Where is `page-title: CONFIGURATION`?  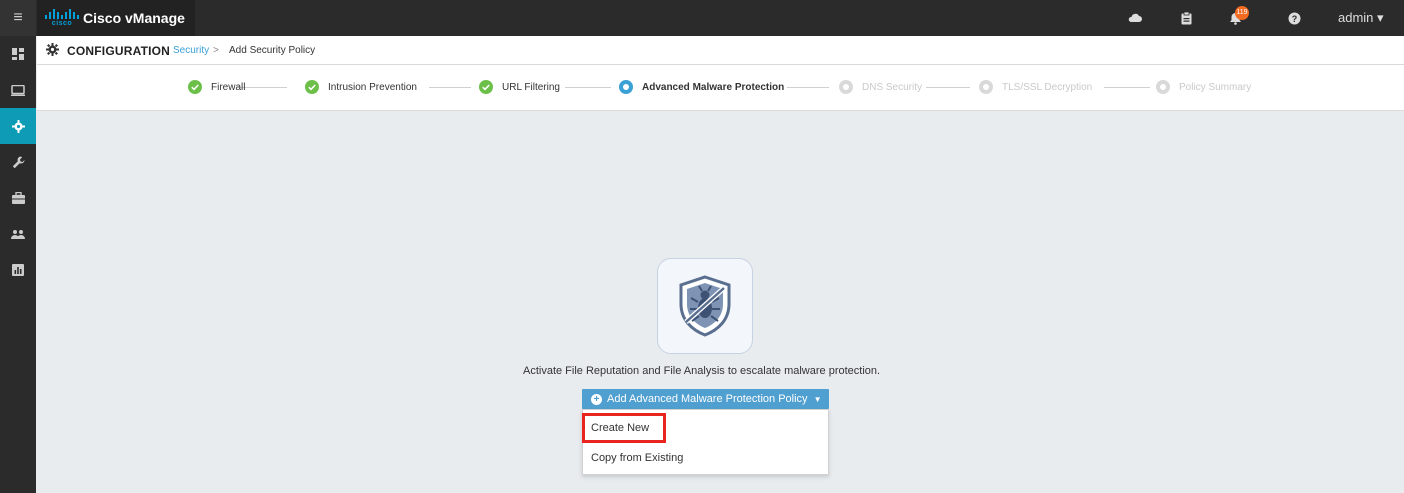 page-title: CONFIGURATION is located at coordinates (119, 51).